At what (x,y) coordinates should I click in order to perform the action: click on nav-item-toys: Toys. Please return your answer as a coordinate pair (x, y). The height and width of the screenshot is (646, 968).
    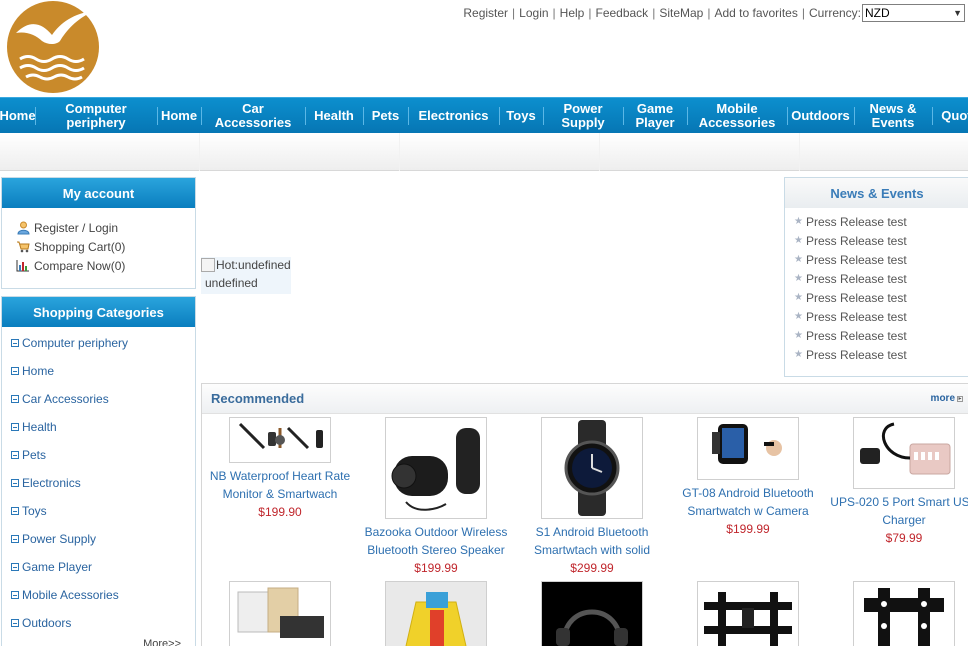
    Looking at the image, I should click on (521, 115).